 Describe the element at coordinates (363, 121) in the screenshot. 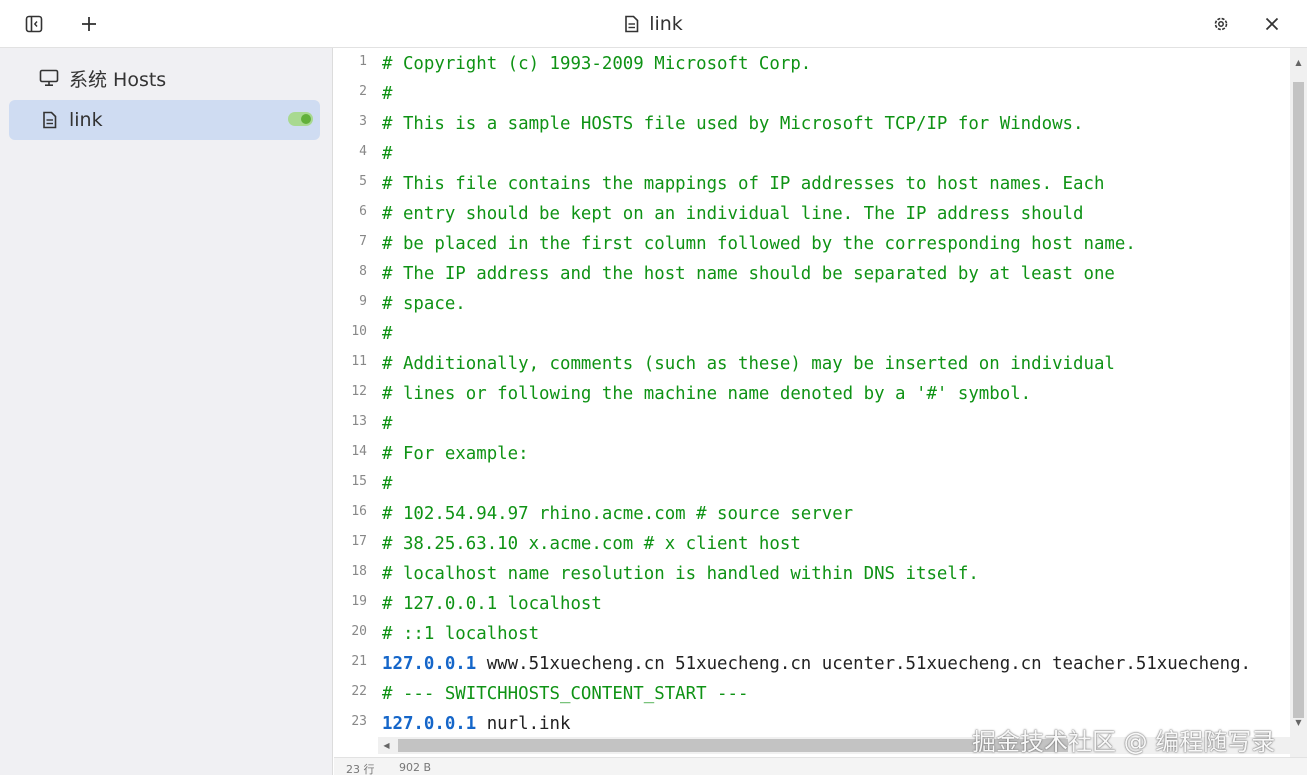

I see `line-number: 3` at that location.